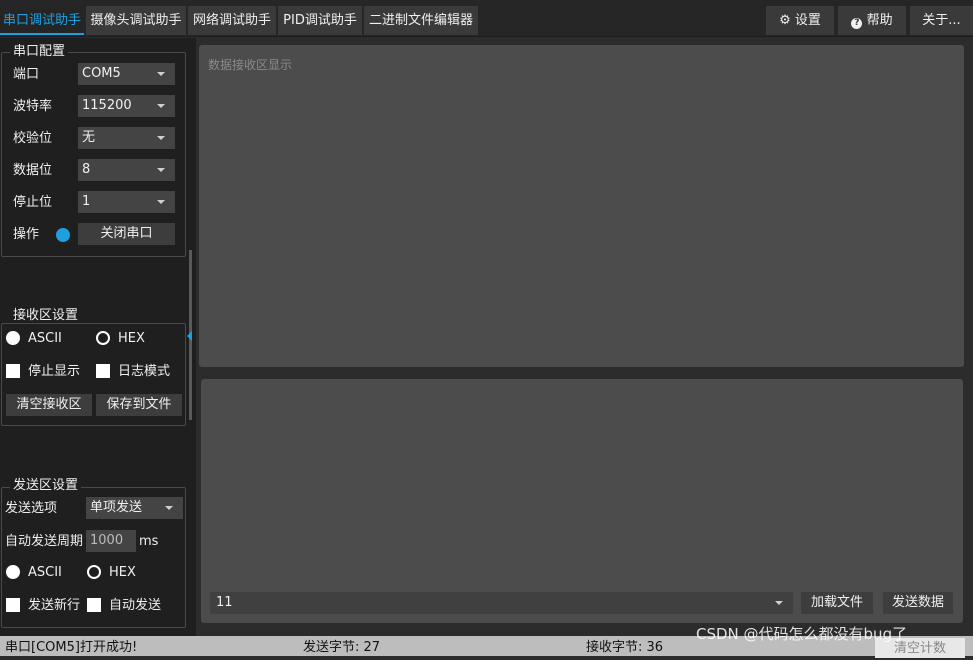 The width and height of the screenshot is (973, 660). Describe the element at coordinates (13, 572) in the screenshot. I see `send-ascii-radio` at that location.